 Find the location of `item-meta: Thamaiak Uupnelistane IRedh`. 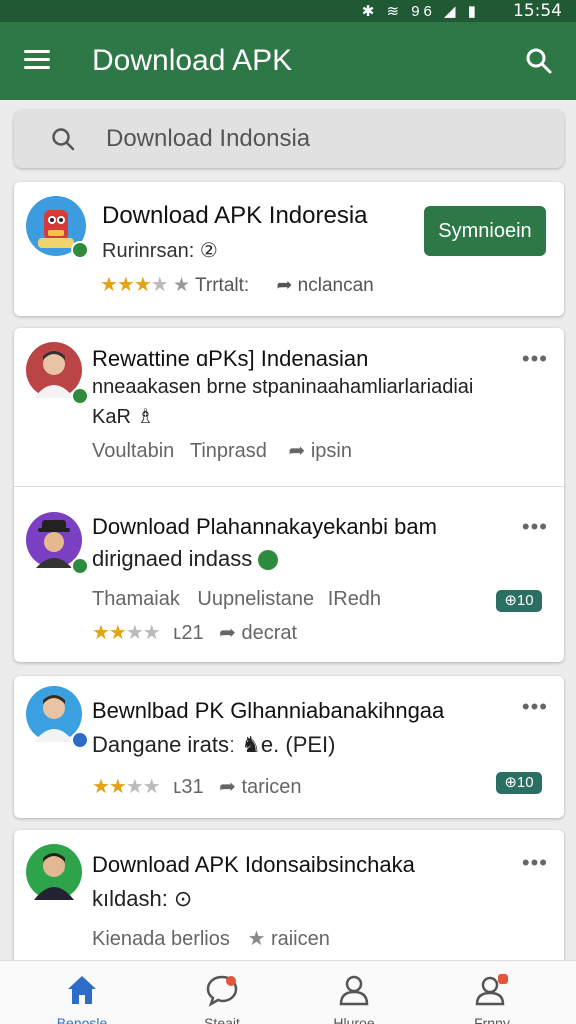

item-meta: Thamaiak Uupnelistane IRedh is located at coordinates (236, 599).